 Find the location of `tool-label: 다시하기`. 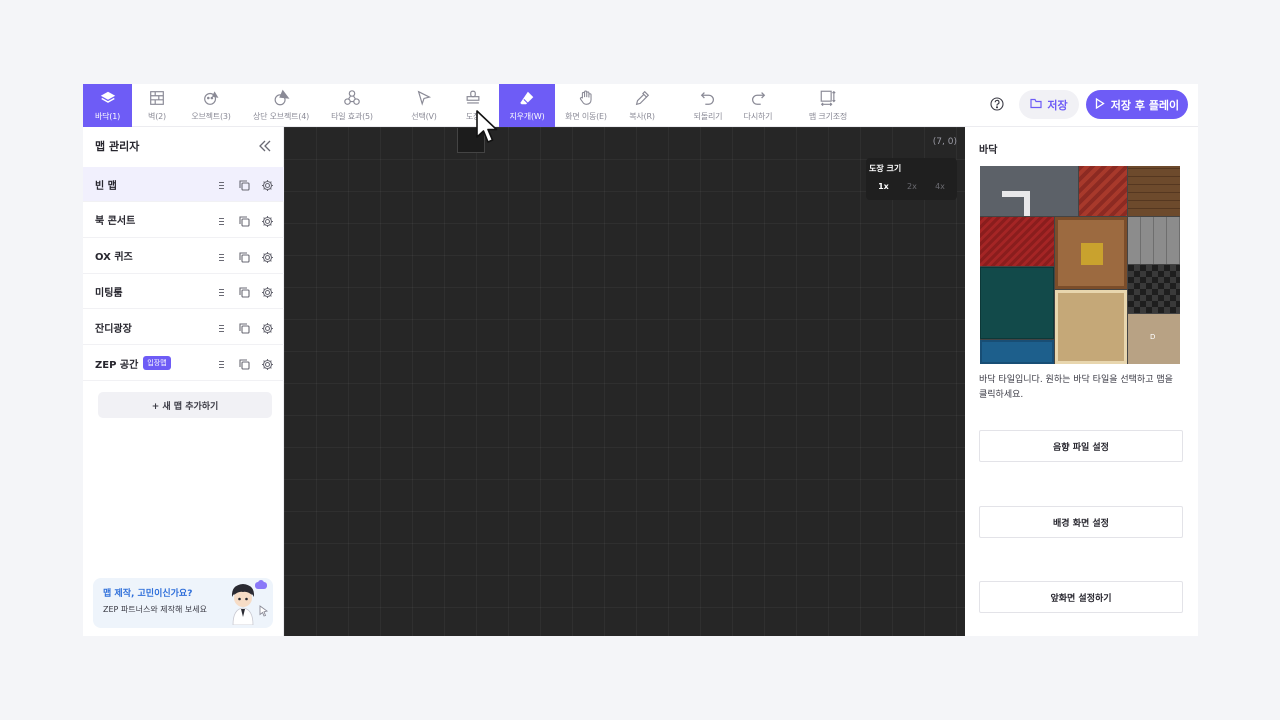

tool-label: 다시하기 is located at coordinates (758, 116).